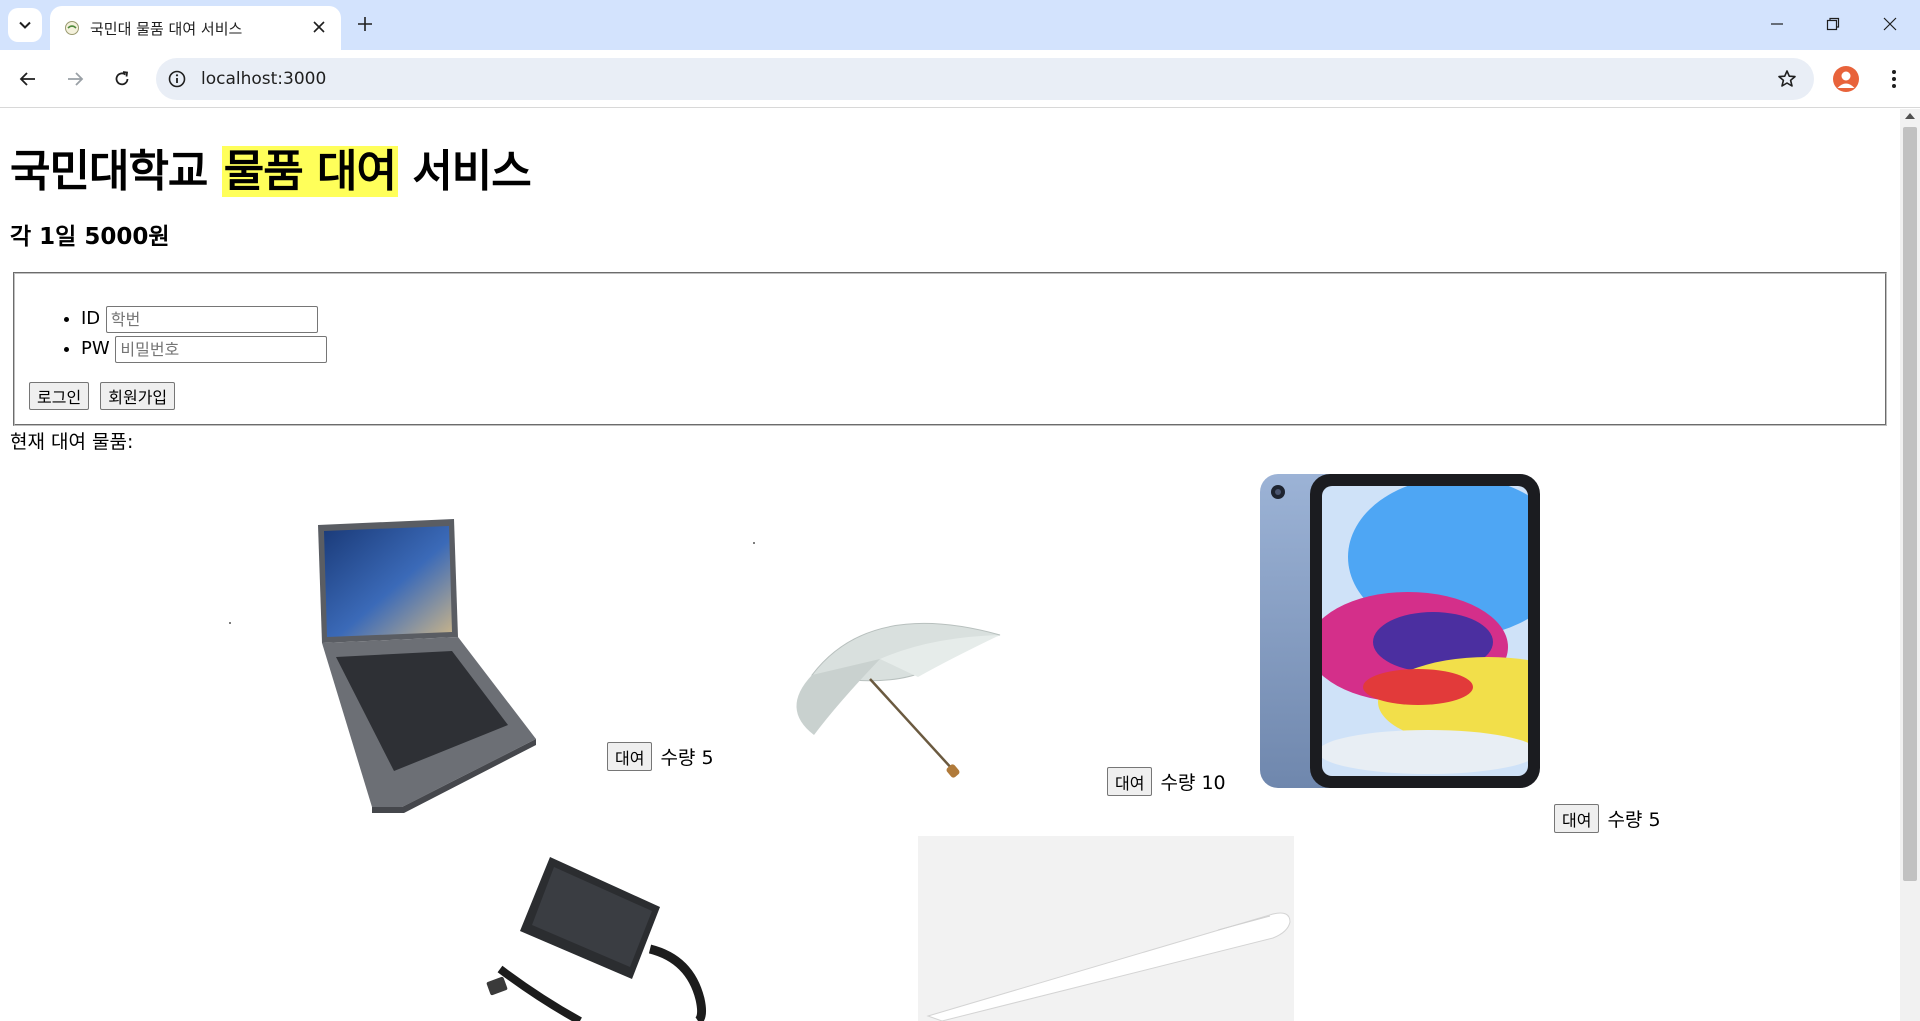 The image size is (1920, 1021). What do you see at coordinates (90, 237) in the screenshot?
I see `price-subtitle: 각 1일 5000원` at bounding box center [90, 237].